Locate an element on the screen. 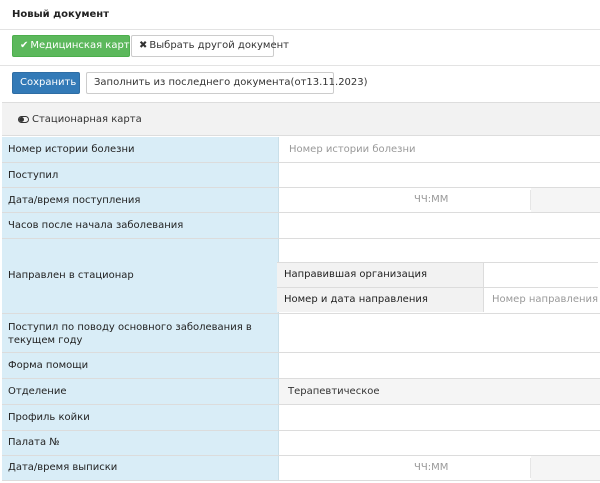  admitted-label: Поступил is located at coordinates (33, 175).